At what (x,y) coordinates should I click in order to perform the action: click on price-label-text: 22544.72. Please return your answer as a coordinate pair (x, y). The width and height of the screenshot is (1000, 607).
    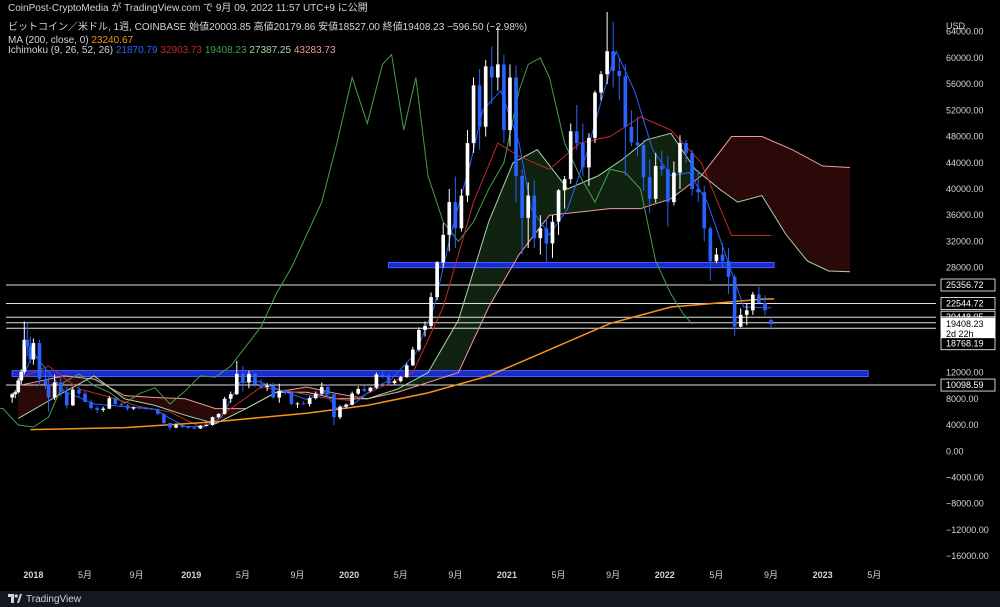
    Looking at the image, I should click on (965, 303).